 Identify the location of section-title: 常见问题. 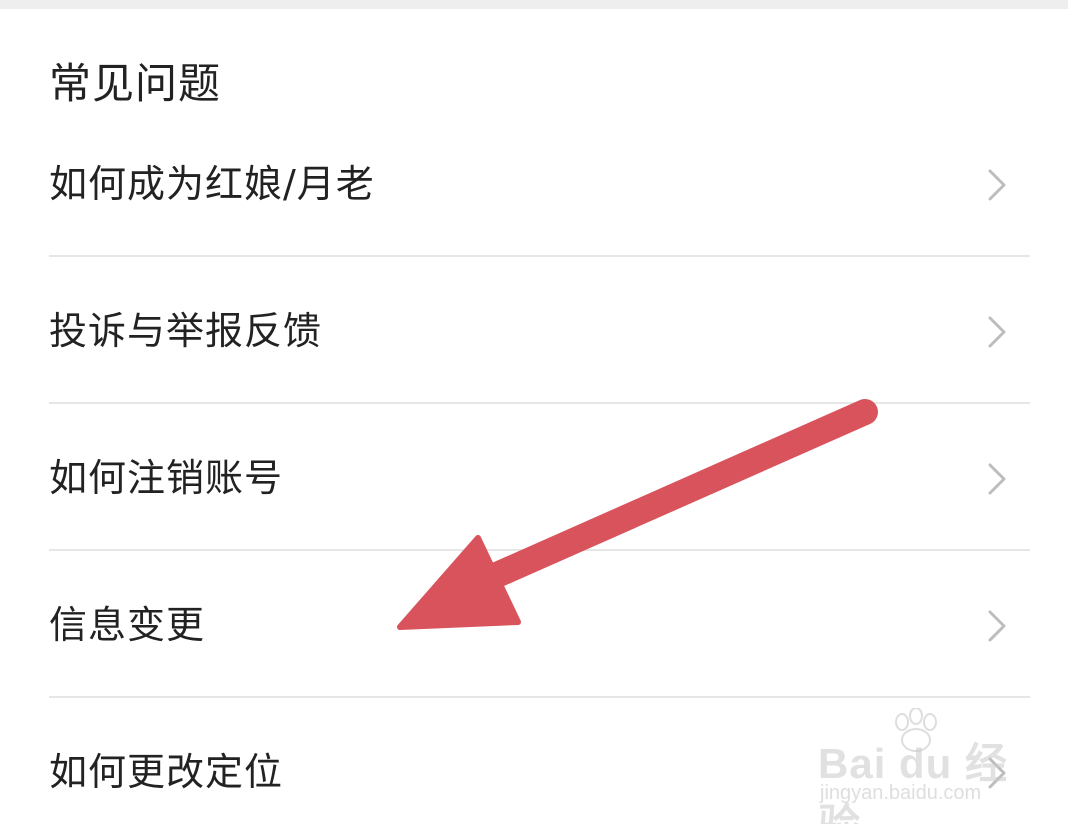
(135, 83).